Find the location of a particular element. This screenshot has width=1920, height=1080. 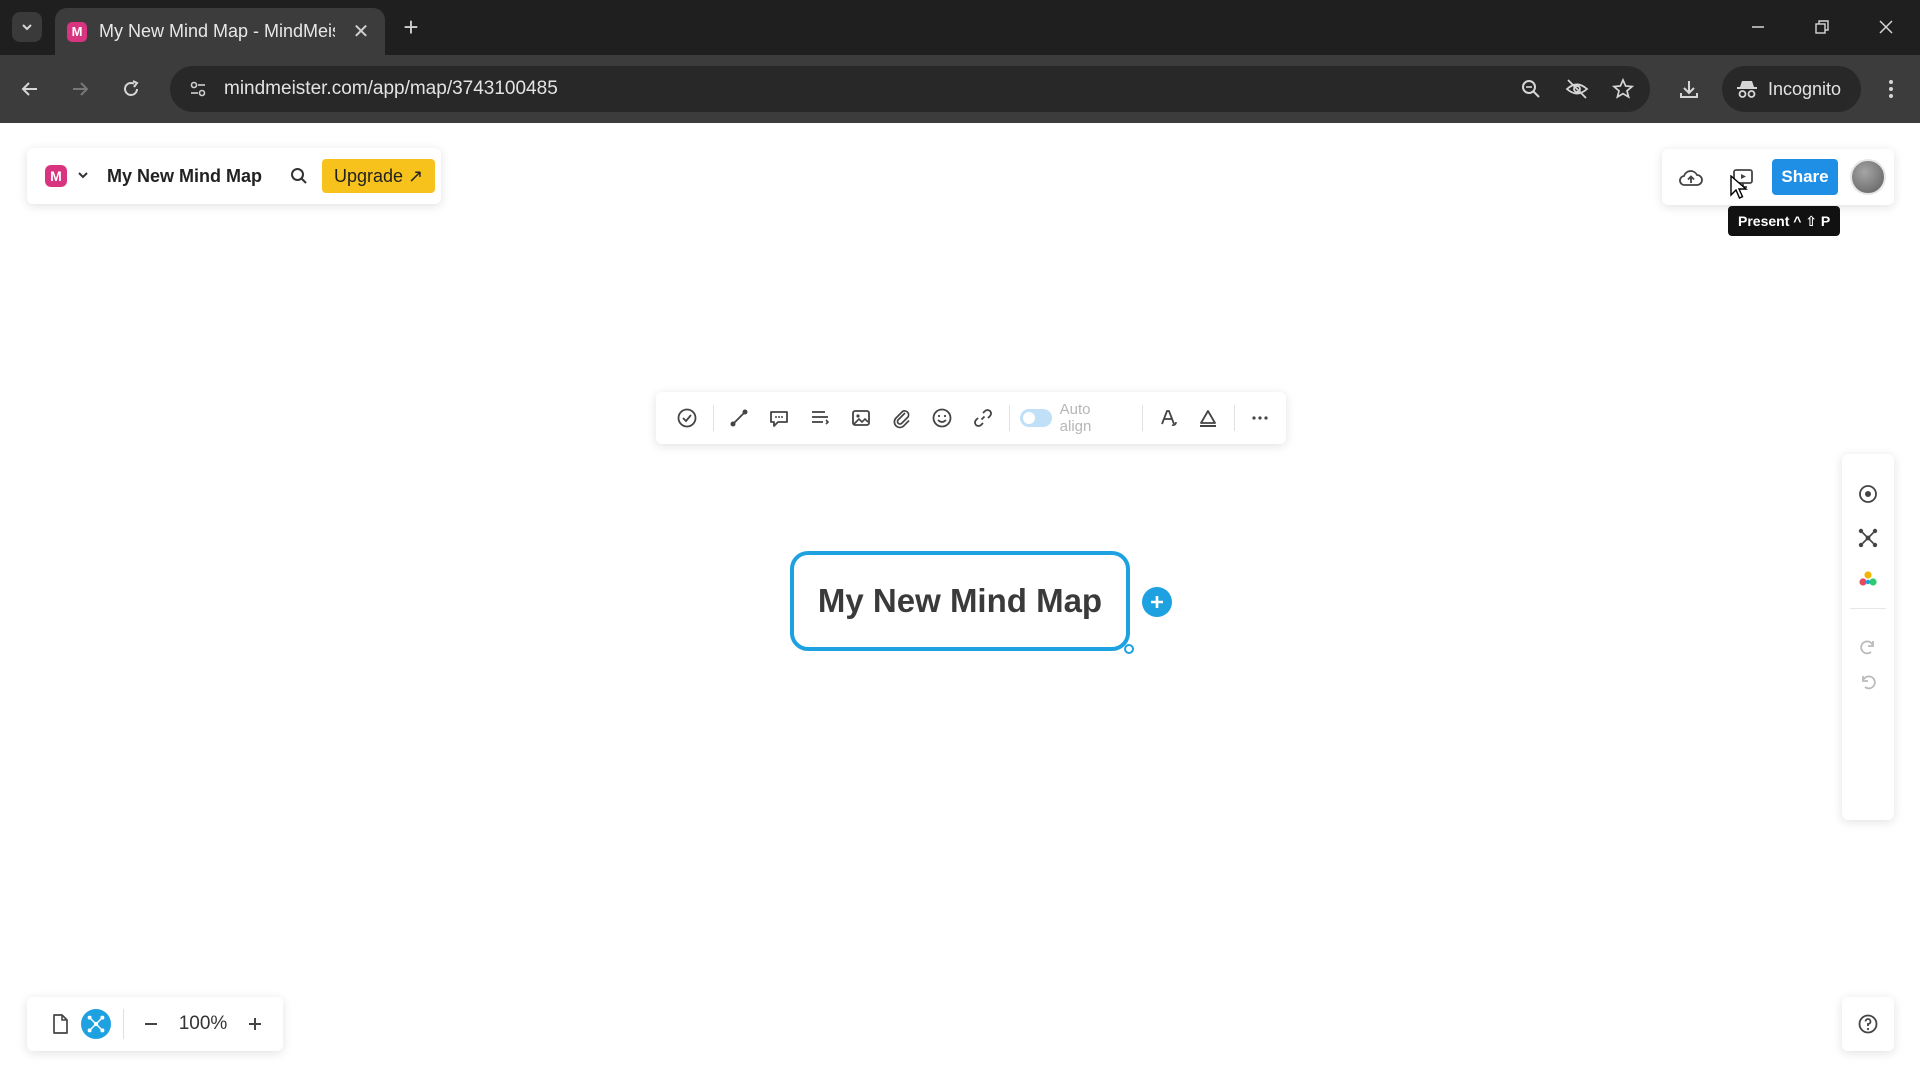

reload-button is located at coordinates (131, 89).